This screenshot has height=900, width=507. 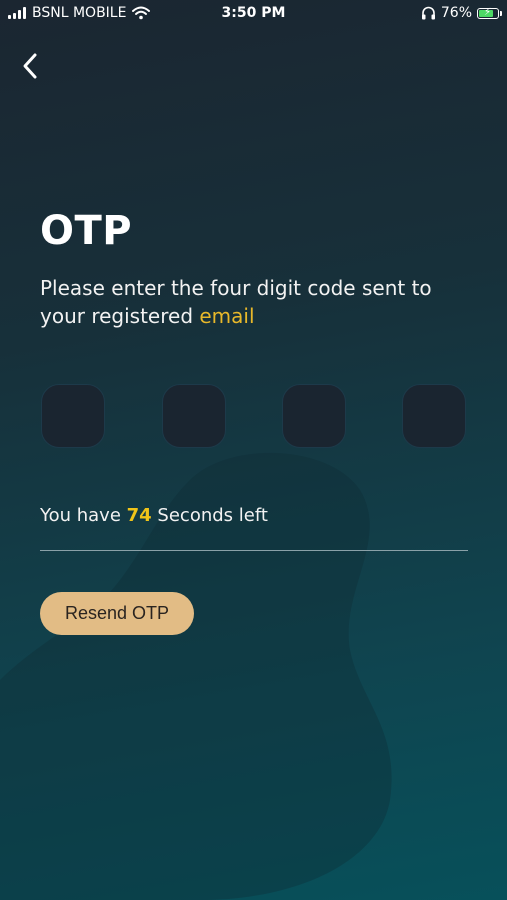 I want to click on timer-prefix: You have, so click(x=83, y=515).